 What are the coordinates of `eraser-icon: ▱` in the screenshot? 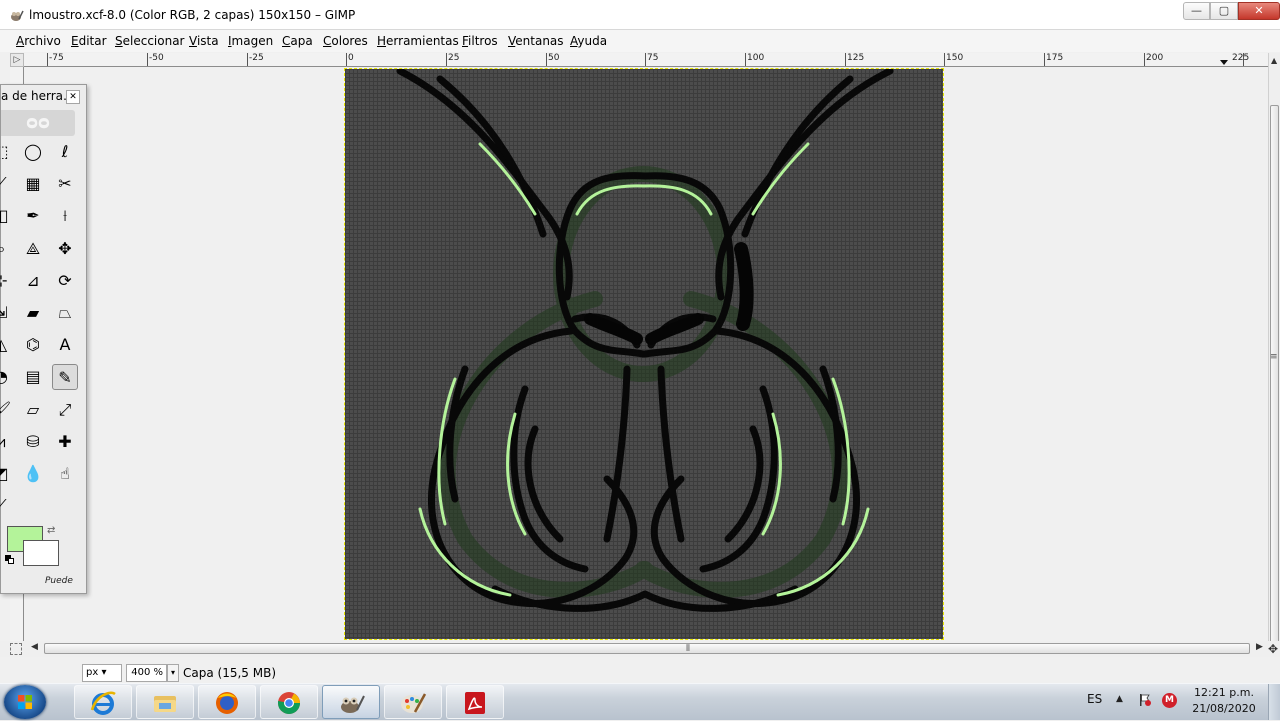 It's located at (33, 410).